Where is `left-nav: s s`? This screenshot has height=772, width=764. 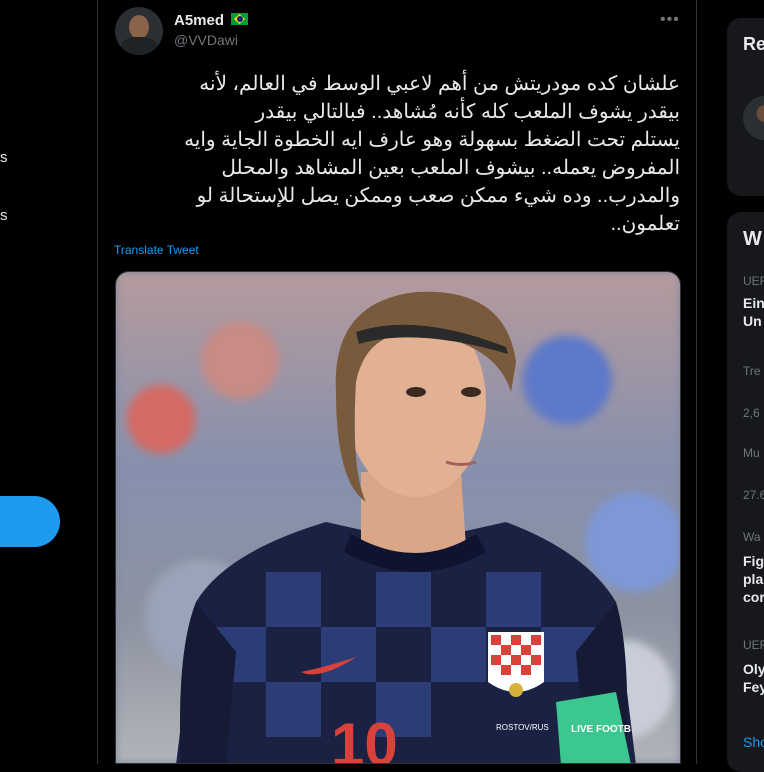 left-nav: s s is located at coordinates (48, 382).